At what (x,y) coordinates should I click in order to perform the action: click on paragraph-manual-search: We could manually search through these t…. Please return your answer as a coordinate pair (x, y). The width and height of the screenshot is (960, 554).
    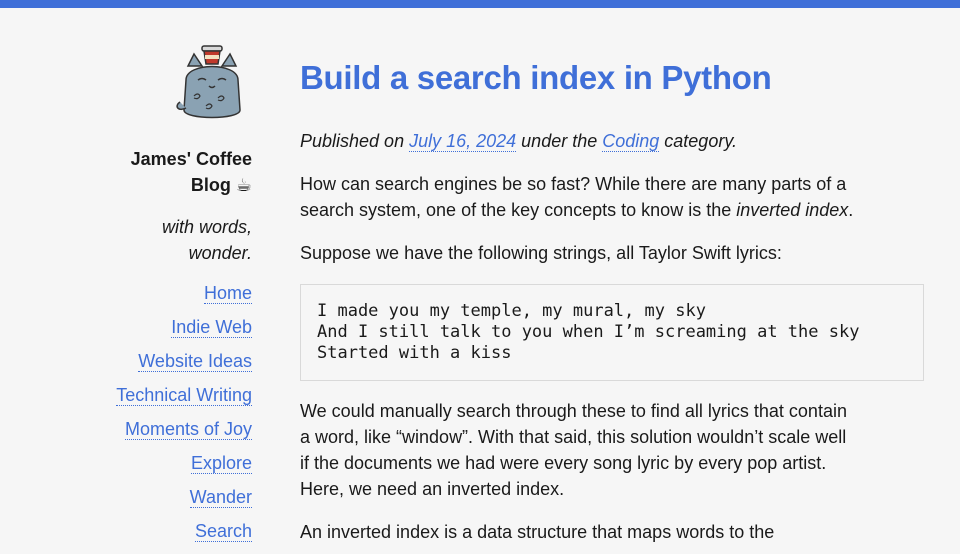
    Looking at the image, I should click on (573, 450).